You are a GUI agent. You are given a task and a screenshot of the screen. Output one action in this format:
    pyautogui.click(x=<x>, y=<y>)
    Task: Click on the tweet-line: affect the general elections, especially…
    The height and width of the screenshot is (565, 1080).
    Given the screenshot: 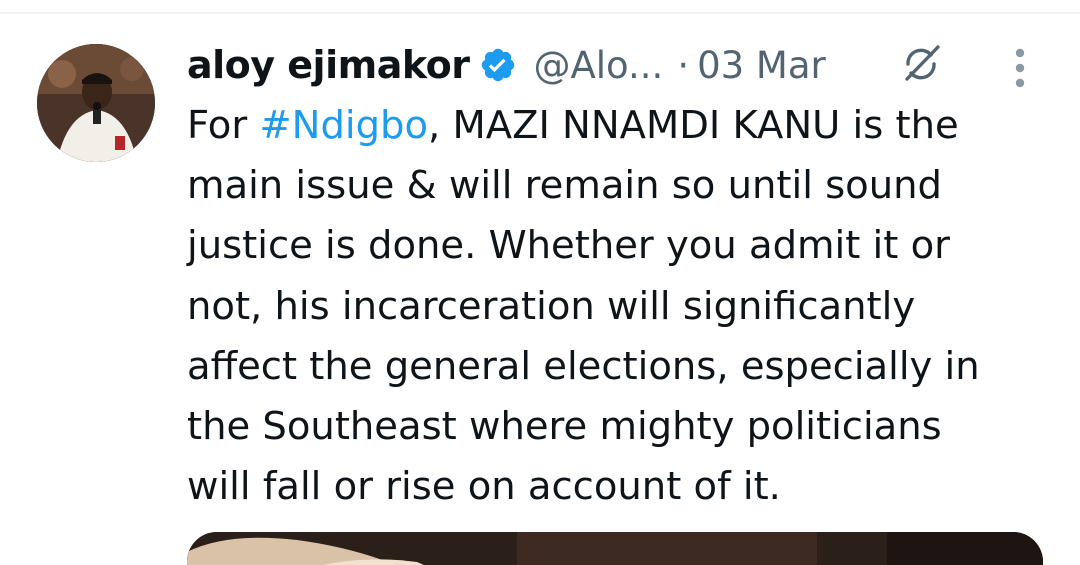 What is the action you would take?
    pyautogui.click(x=583, y=366)
    